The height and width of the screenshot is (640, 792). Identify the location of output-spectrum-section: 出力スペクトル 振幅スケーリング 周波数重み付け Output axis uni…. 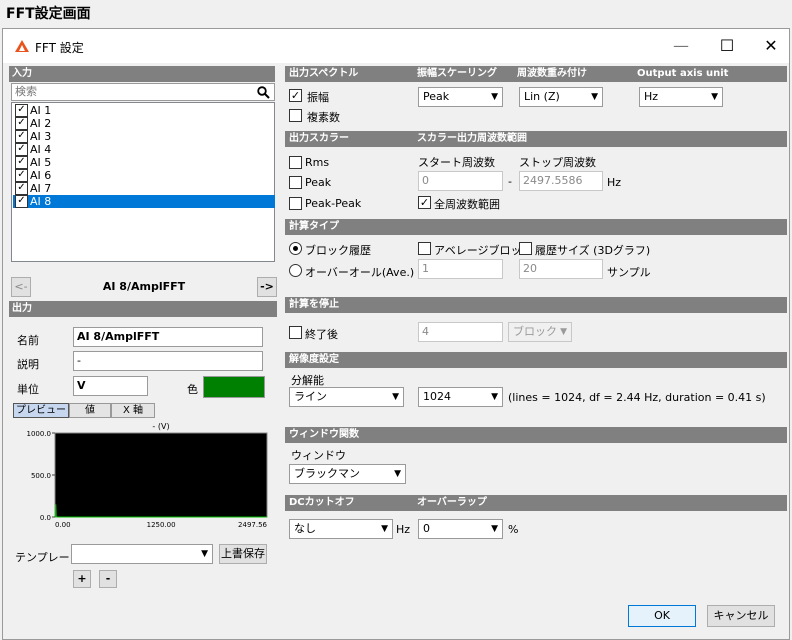
(536, 74).